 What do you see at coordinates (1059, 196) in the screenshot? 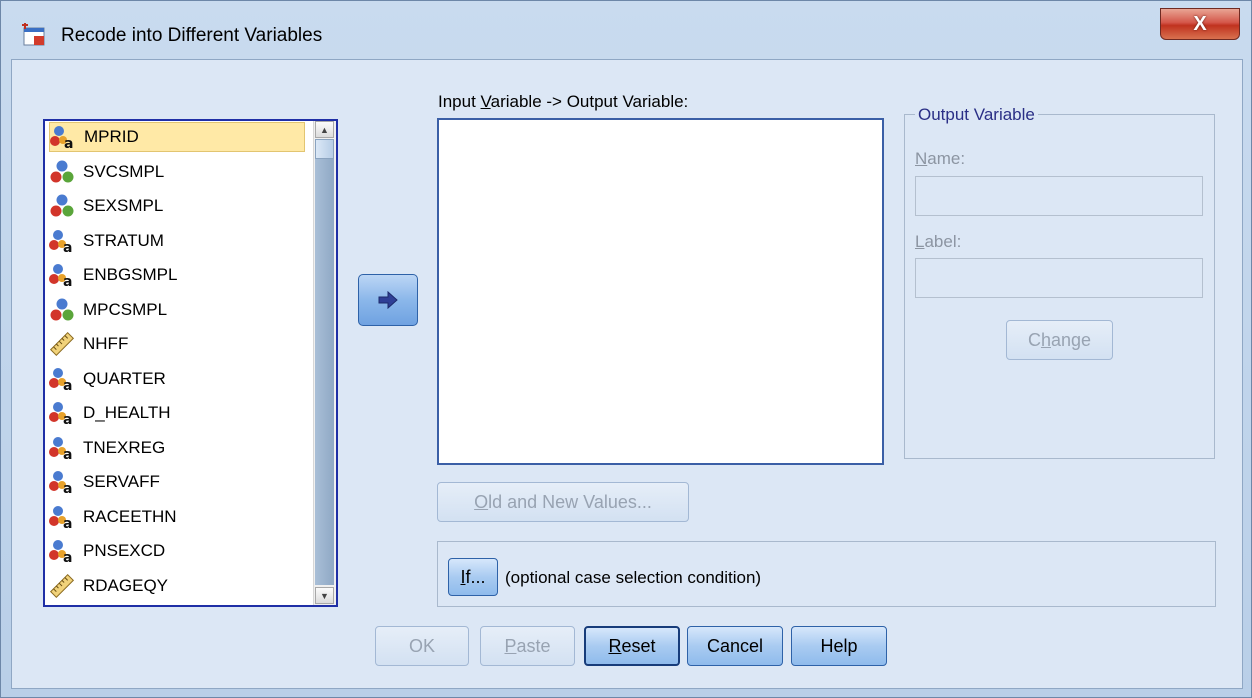
I see `output-name-field` at bounding box center [1059, 196].